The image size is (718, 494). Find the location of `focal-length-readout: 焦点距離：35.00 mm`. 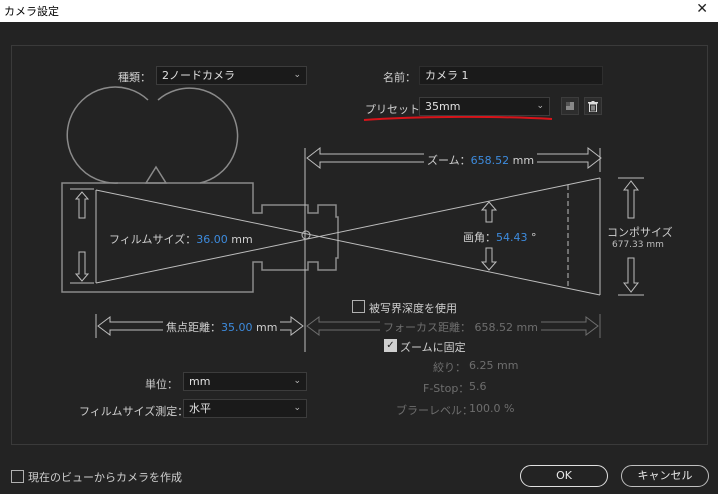

focal-length-readout: 焦点距離：35.00 mm is located at coordinates (222, 327).